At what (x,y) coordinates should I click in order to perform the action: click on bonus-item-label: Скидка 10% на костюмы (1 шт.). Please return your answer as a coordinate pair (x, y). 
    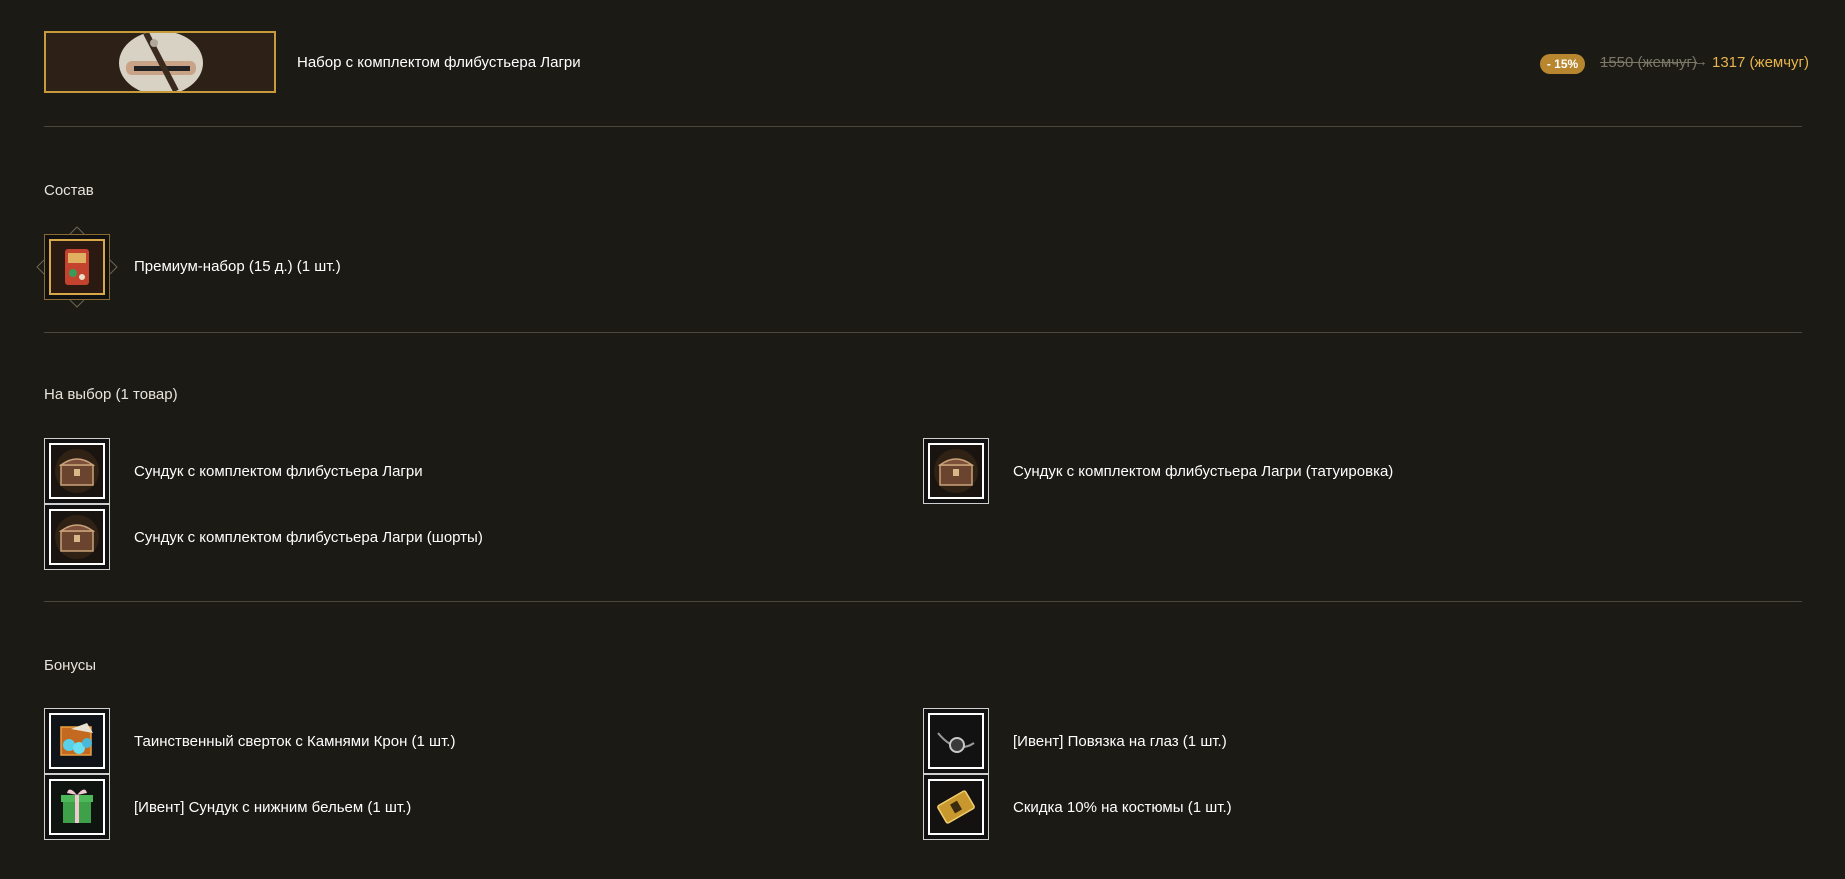
    Looking at the image, I should click on (1122, 807).